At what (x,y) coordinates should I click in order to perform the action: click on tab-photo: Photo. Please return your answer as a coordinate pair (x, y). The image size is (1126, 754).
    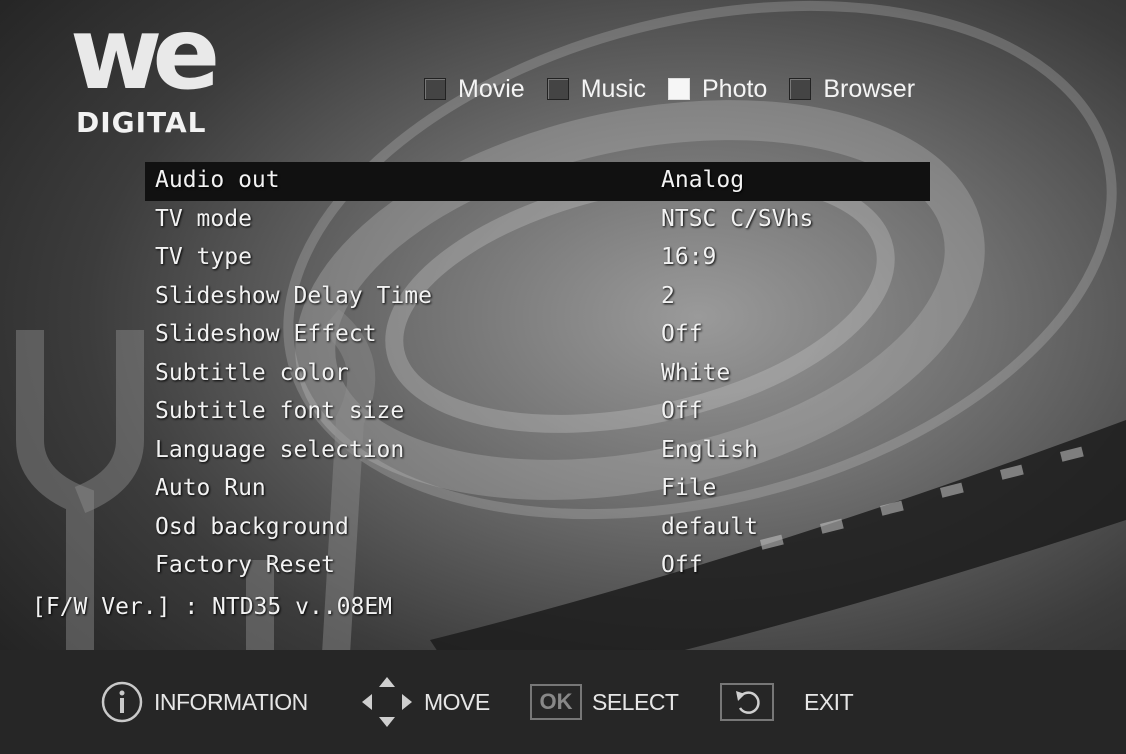
    Looking at the image, I should click on (717, 89).